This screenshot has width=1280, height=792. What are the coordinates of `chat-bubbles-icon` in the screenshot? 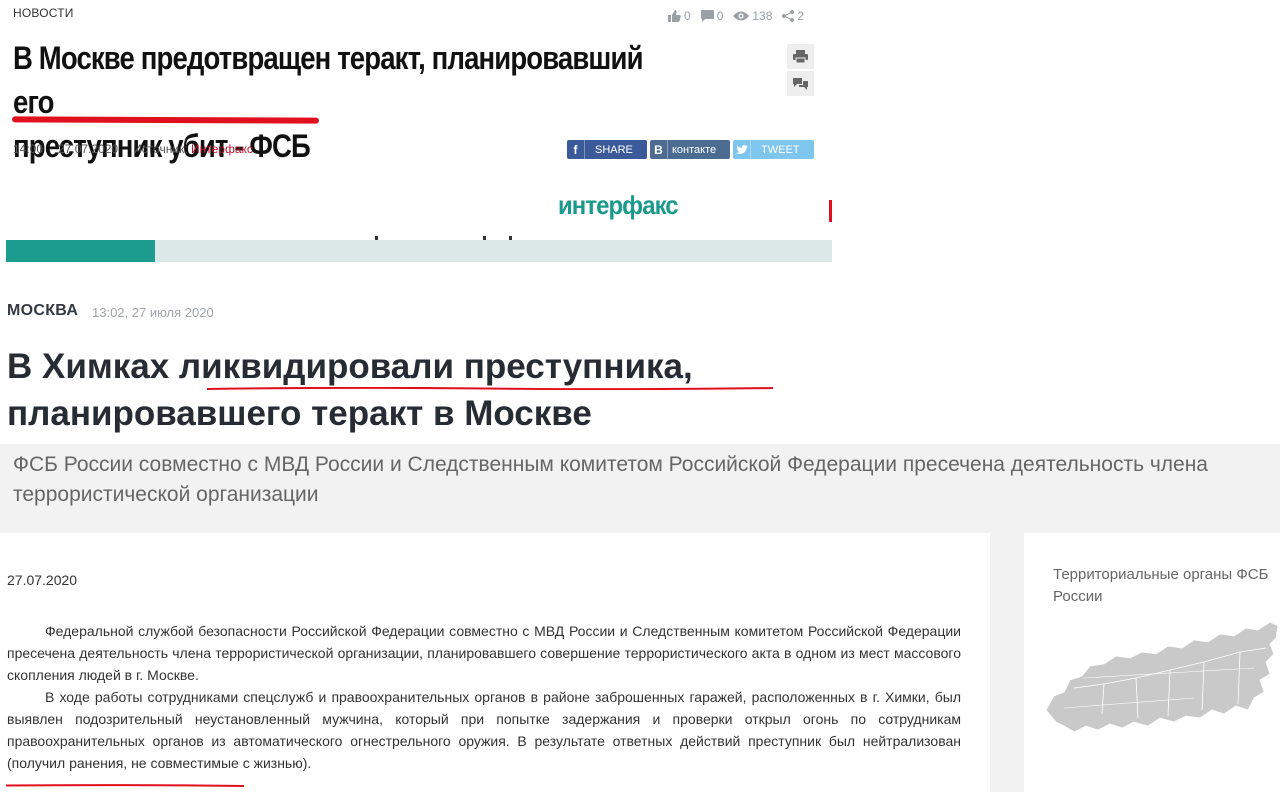 It's located at (800, 84).